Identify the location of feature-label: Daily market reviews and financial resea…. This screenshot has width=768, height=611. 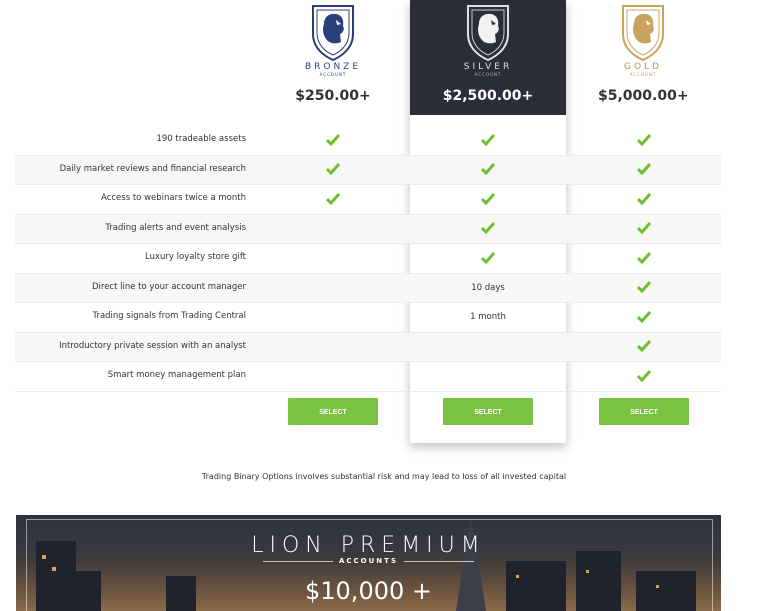
(152, 168).